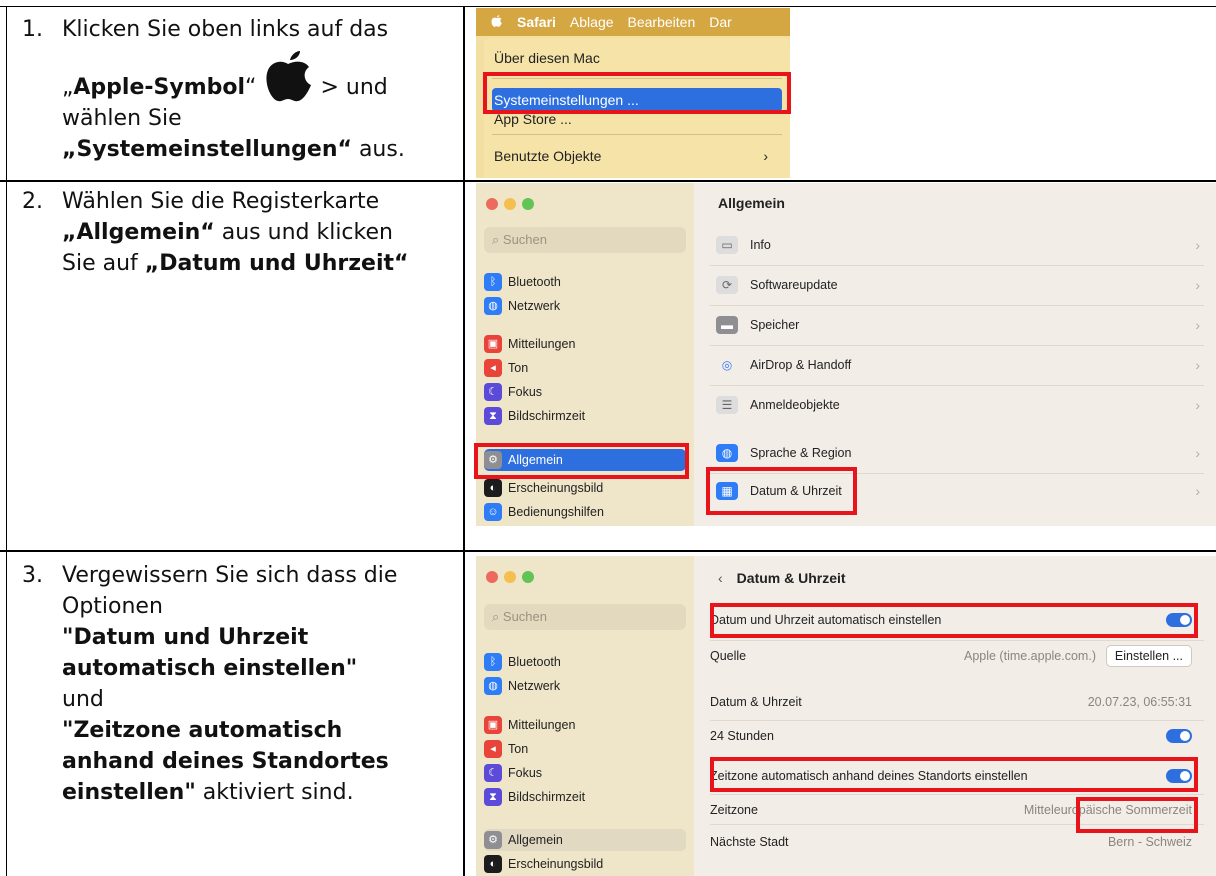 The width and height of the screenshot is (1216, 876). I want to click on row-label: Datum & Uhrzeit, so click(756, 702).